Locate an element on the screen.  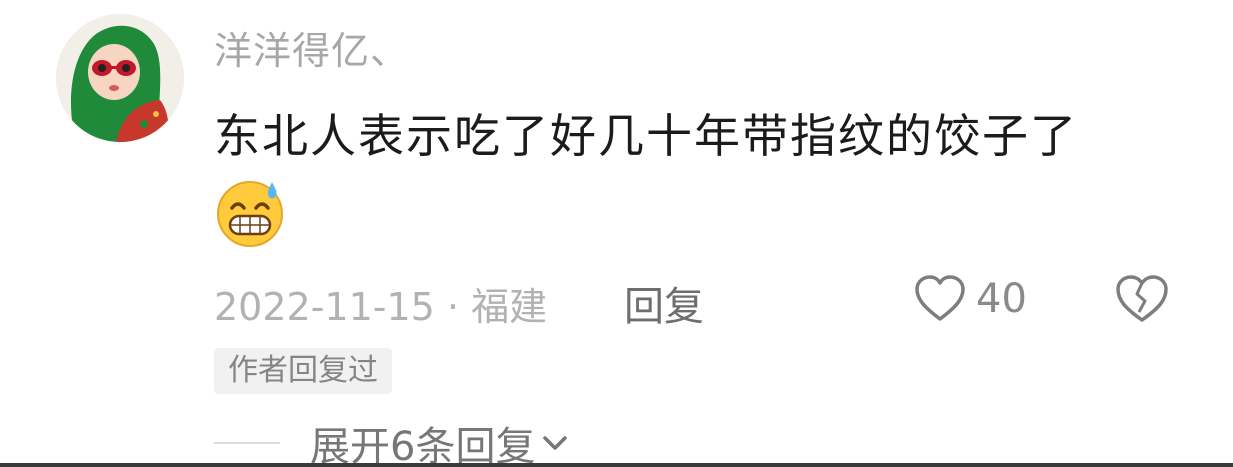
reply-button: 回复 is located at coordinates (664, 303).